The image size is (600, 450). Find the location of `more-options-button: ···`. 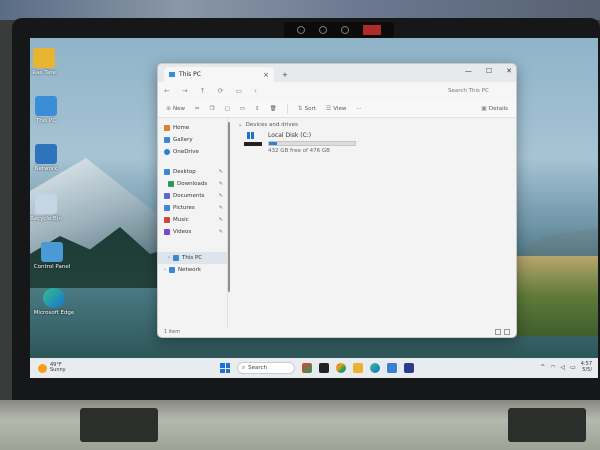

more-options-button: ··· is located at coordinates (358, 109).